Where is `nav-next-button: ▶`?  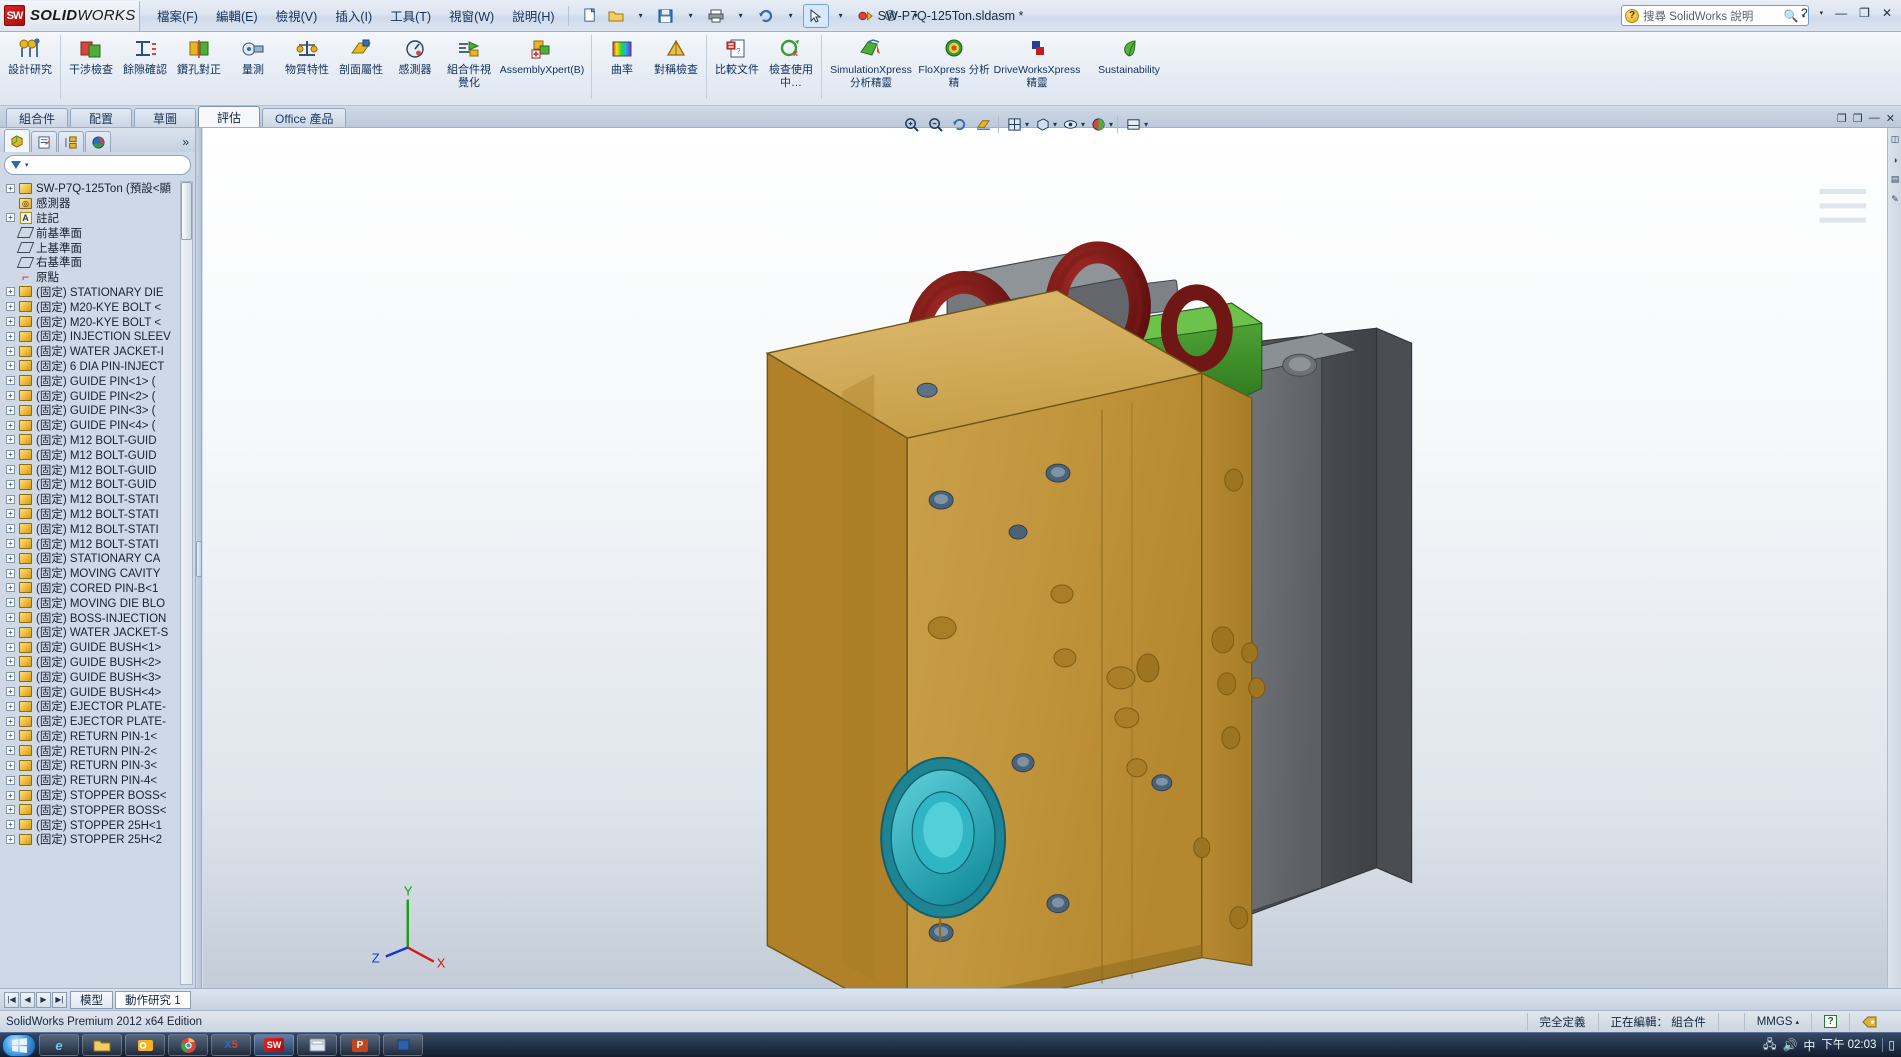
nav-next-button: ▶ is located at coordinates (43, 999).